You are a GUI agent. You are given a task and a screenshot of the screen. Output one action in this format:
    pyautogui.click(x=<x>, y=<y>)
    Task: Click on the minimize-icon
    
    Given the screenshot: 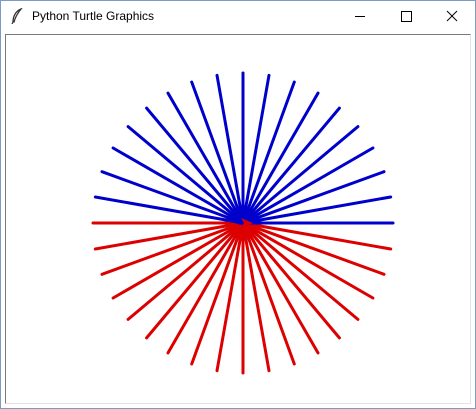 What is the action you would take?
    pyautogui.click(x=360, y=16)
    